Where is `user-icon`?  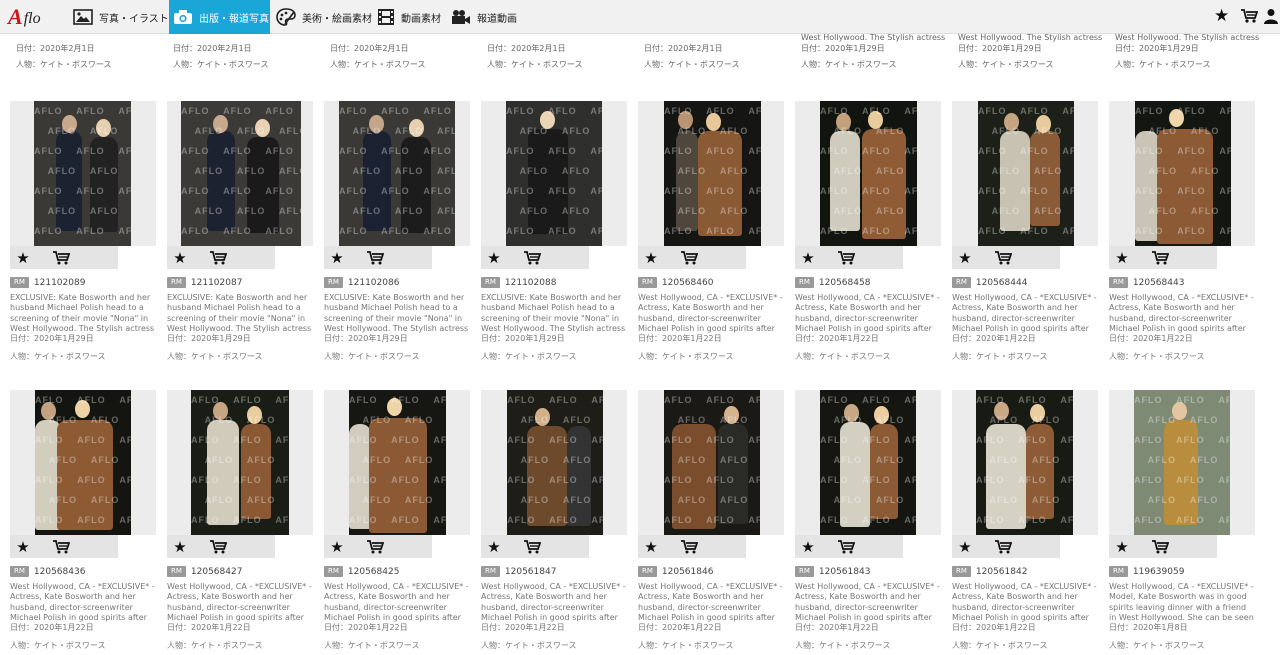
user-icon is located at coordinates (1271, 18).